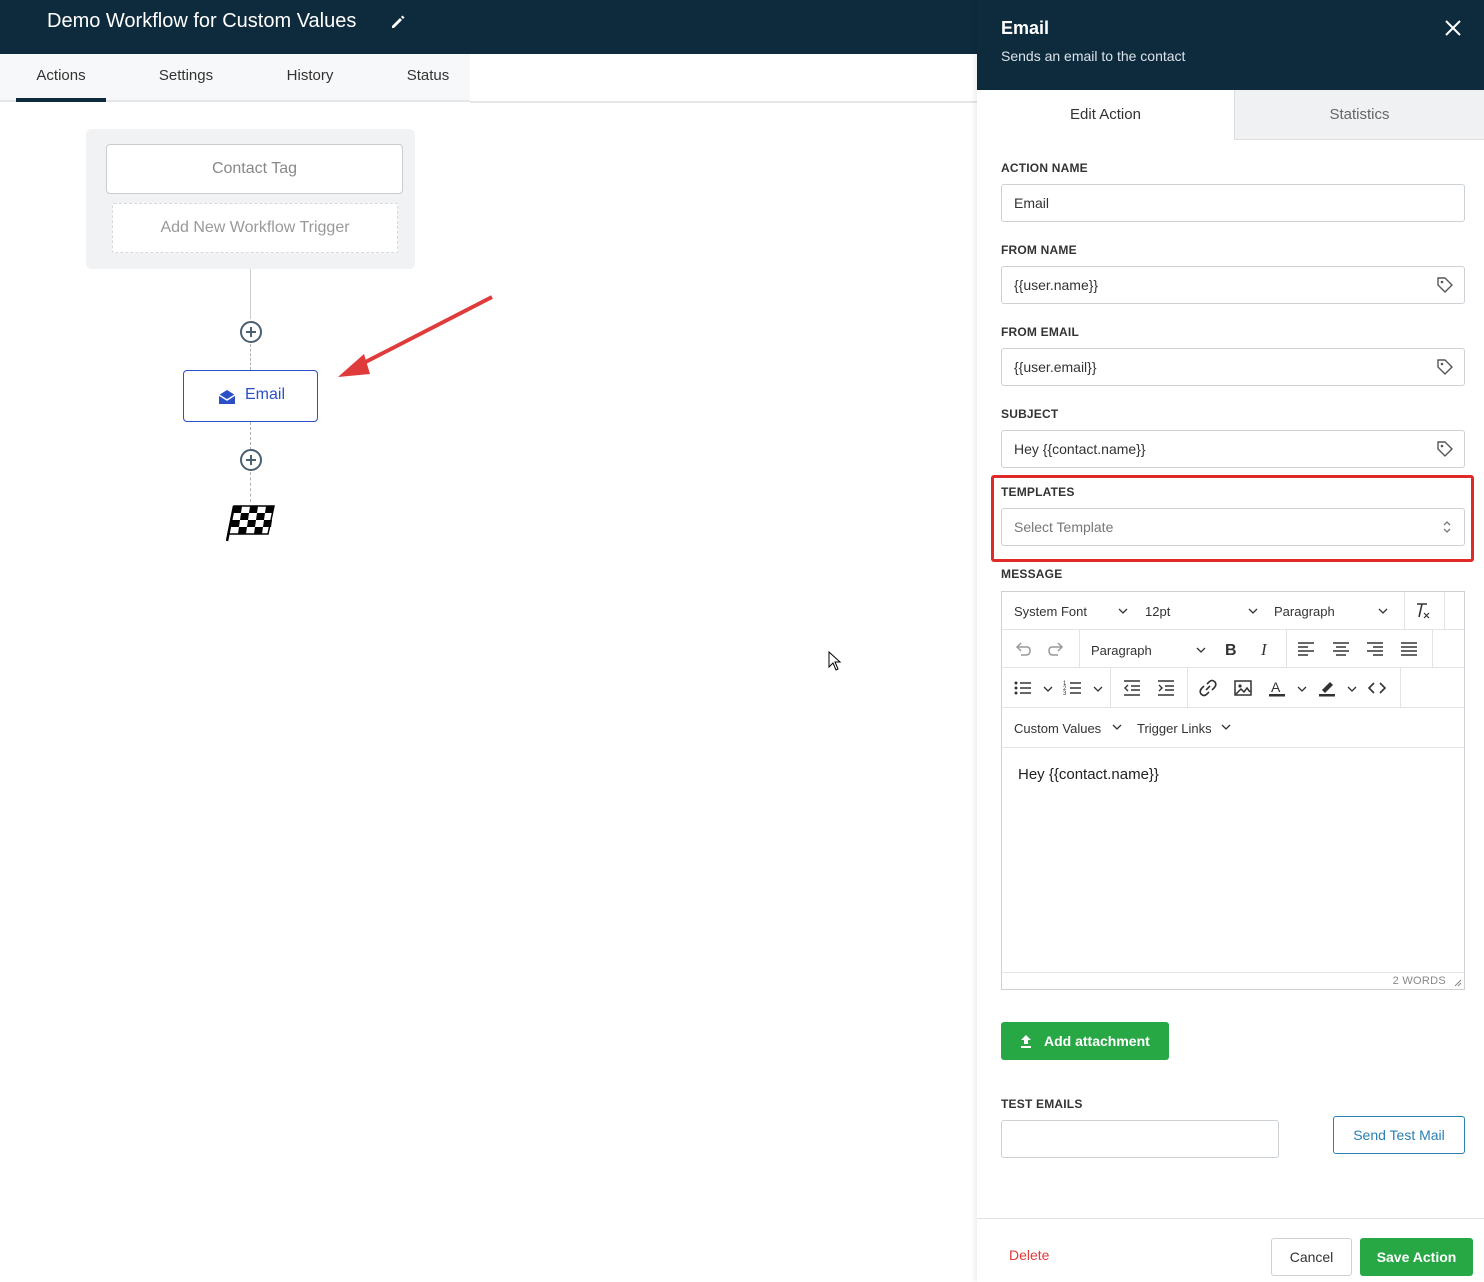  What do you see at coordinates (1065, 694) in the screenshot?
I see `svg-text: 3` at bounding box center [1065, 694].